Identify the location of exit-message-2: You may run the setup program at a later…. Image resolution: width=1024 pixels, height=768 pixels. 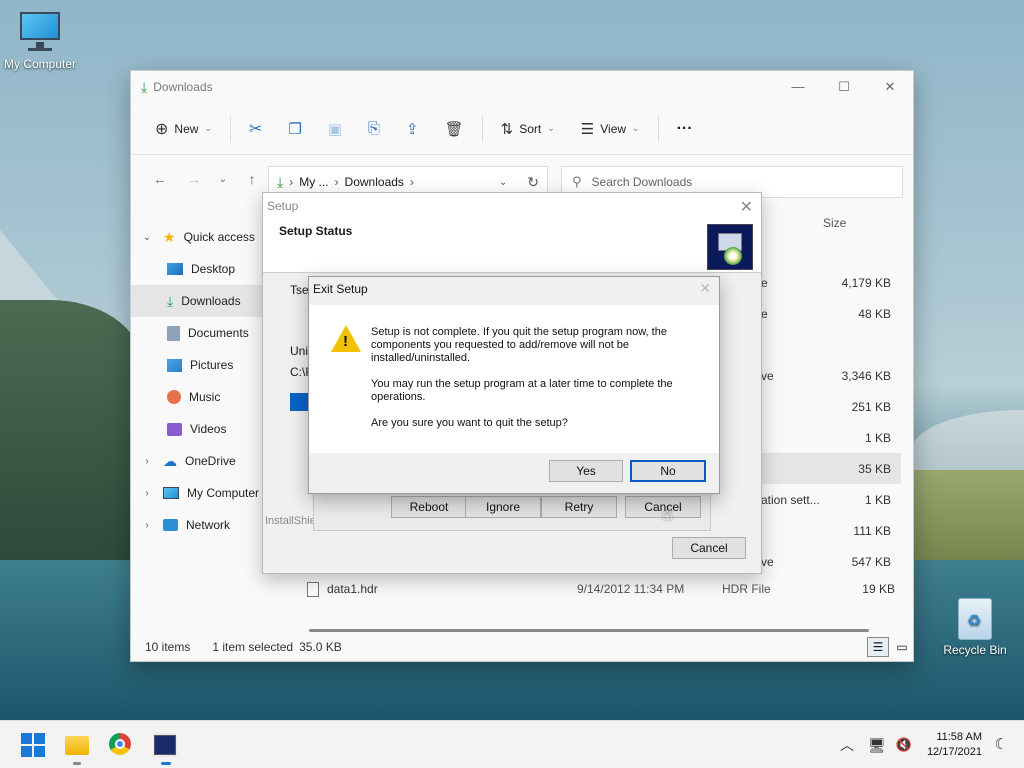
(522, 390).